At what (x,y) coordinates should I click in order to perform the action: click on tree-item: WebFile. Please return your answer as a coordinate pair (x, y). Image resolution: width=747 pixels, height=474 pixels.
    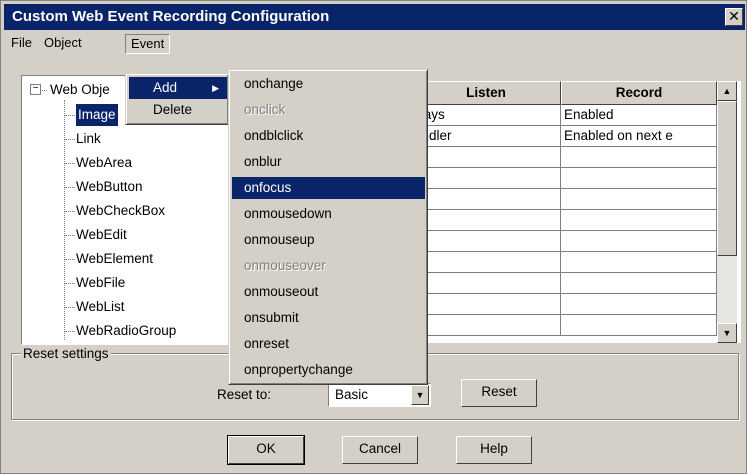
    Looking at the image, I should click on (100, 283).